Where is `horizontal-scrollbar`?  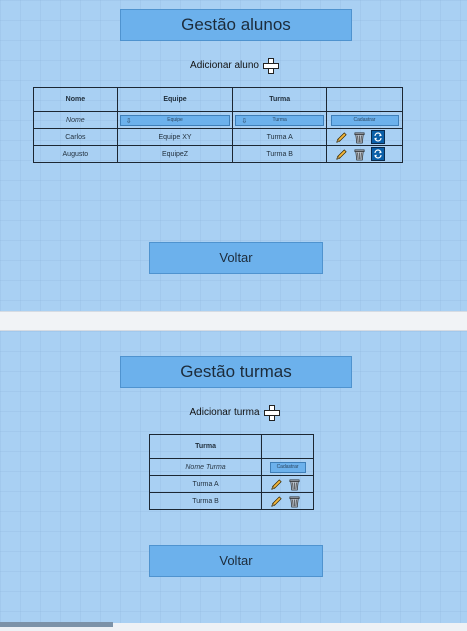
horizontal-scrollbar is located at coordinates (56, 624).